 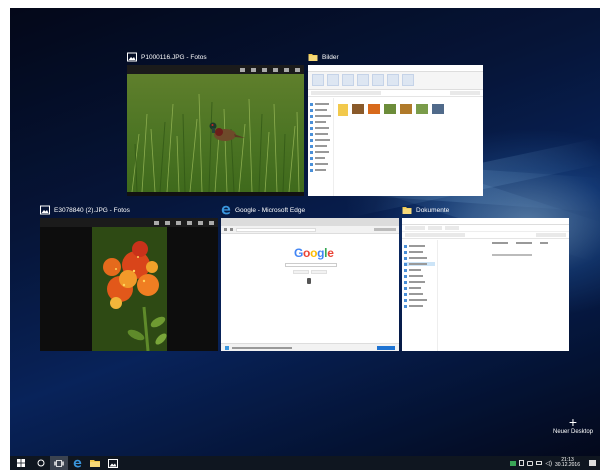 I want to click on window-content: Google, so click(x=310, y=284).